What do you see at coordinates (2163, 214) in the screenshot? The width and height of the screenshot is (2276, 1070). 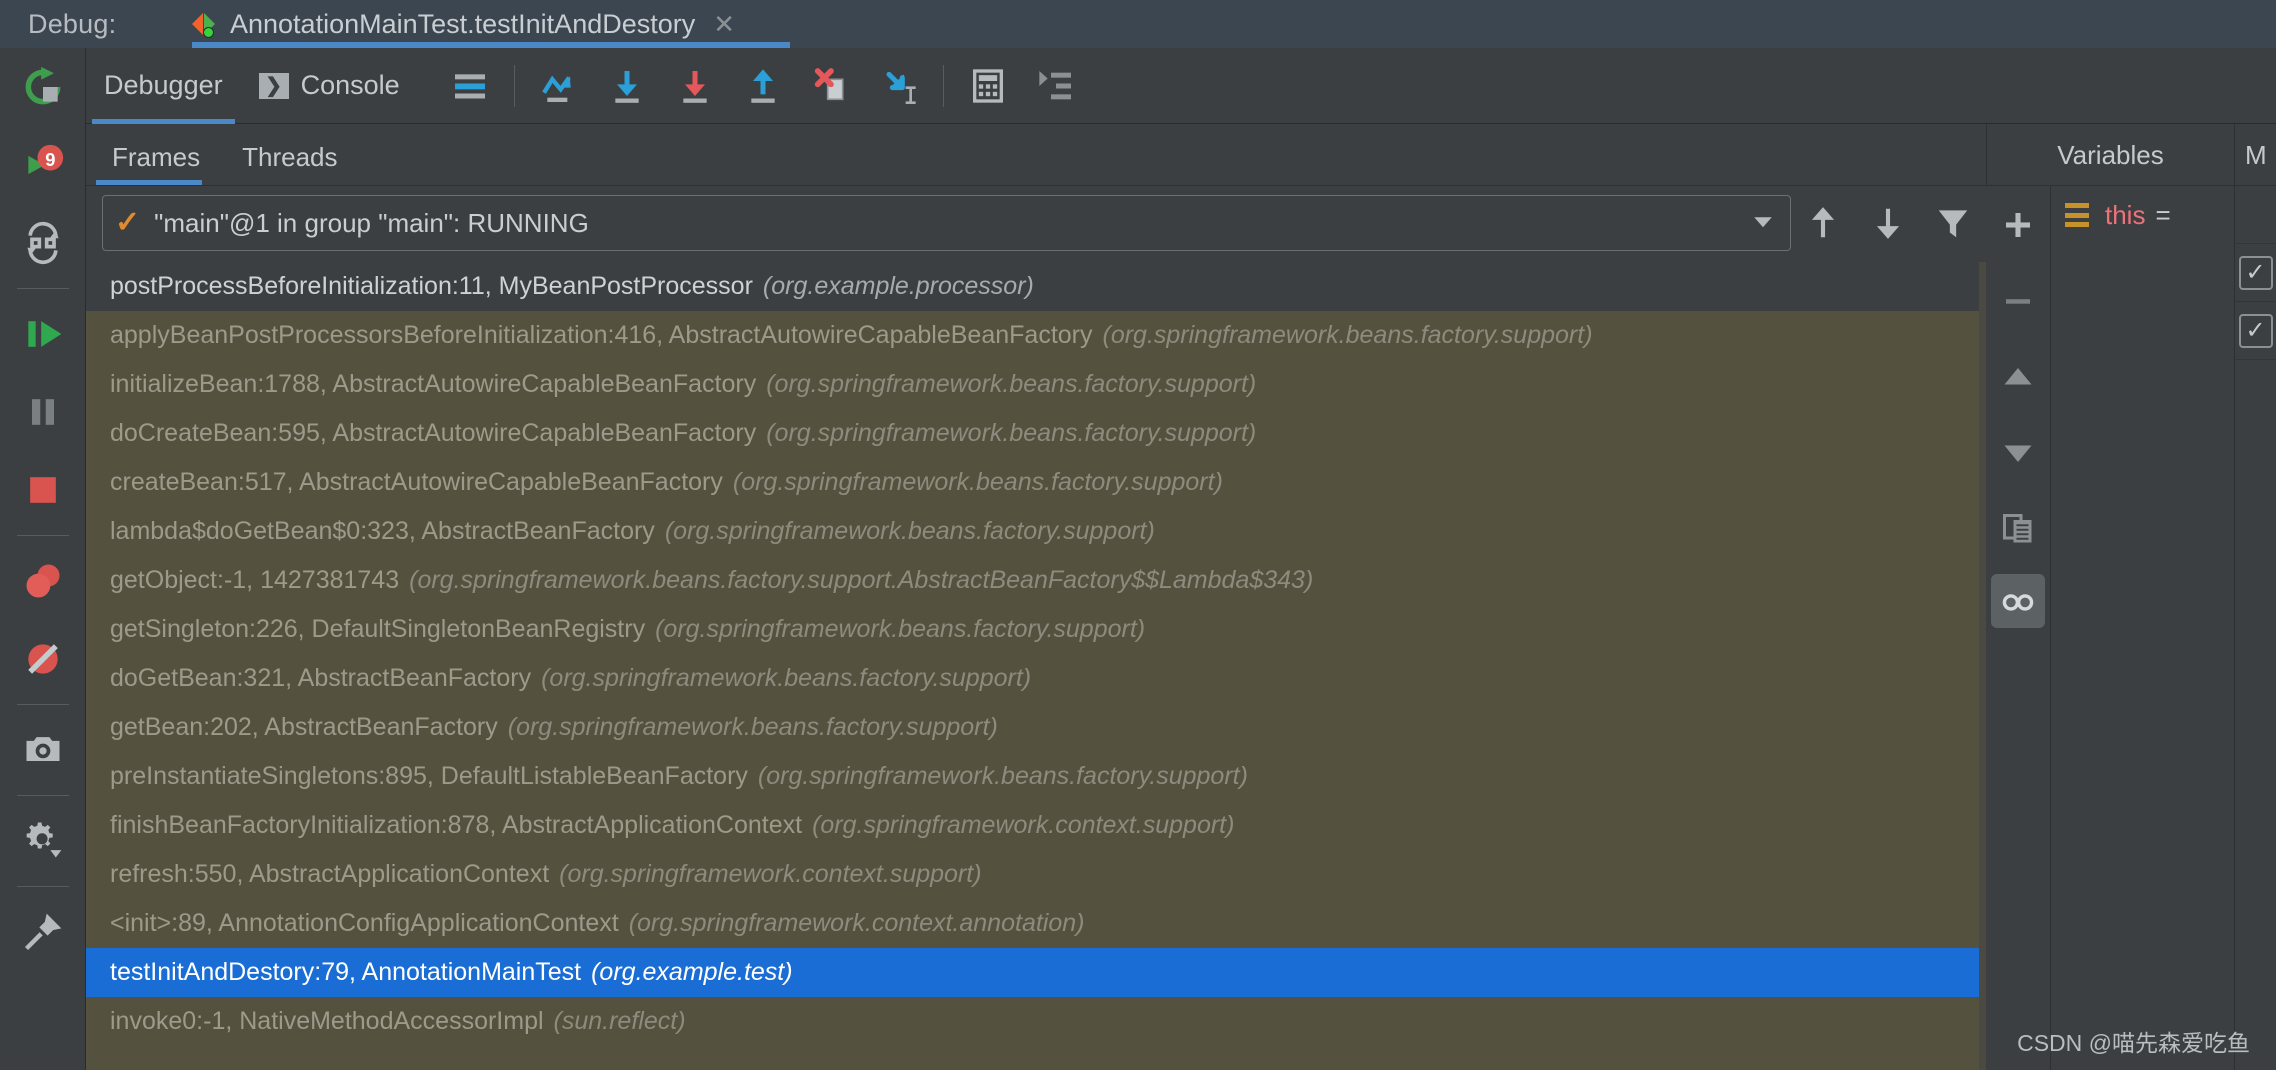 I see `variable-equals: =` at bounding box center [2163, 214].